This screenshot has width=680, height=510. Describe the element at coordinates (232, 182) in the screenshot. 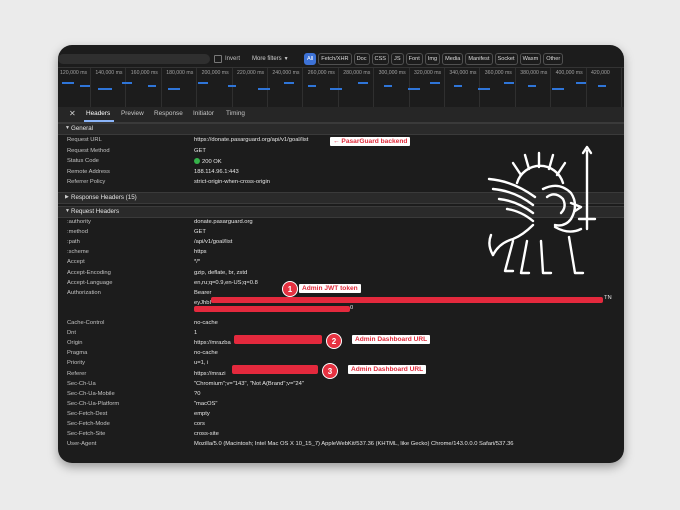

I see `header-value: strict-origin-when-cross-origin` at that location.